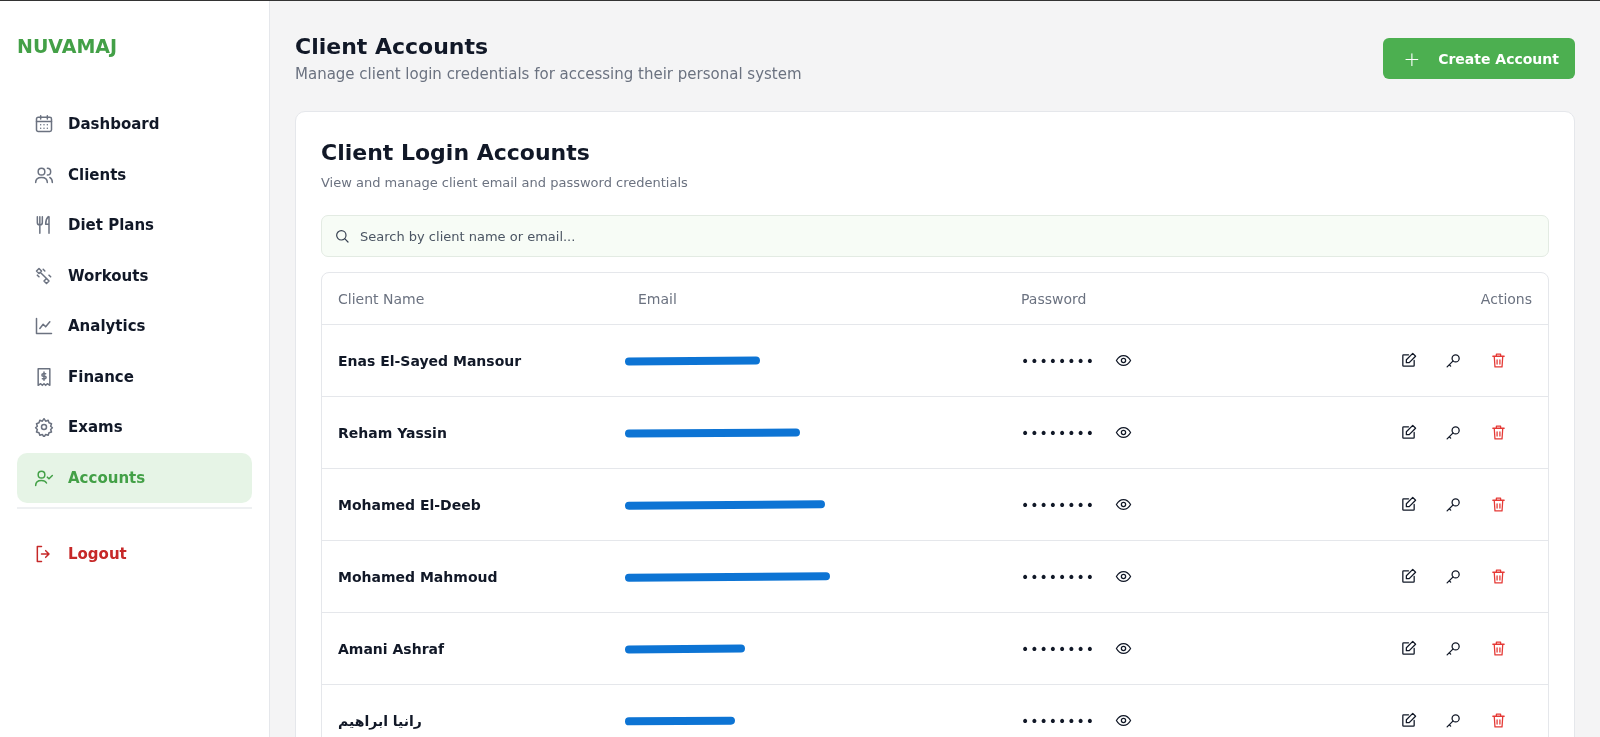 The image size is (1600, 737). I want to click on client-name: Enas El-Sayed Mansour, so click(430, 360).